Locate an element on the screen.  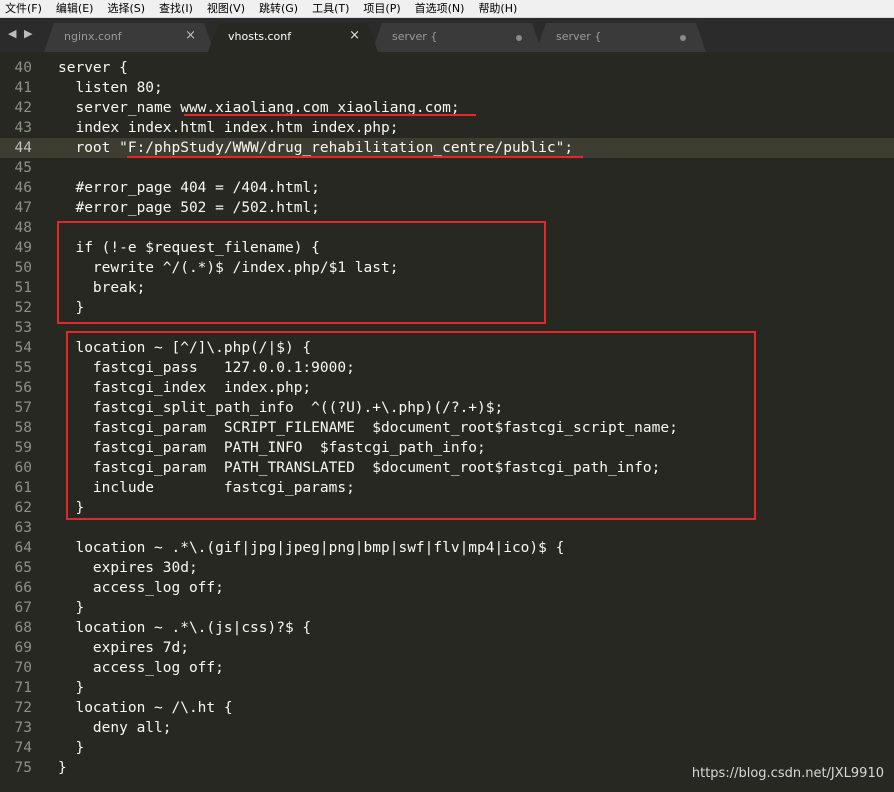
code-line: 69 expires 7d; is located at coordinates (447, 648).